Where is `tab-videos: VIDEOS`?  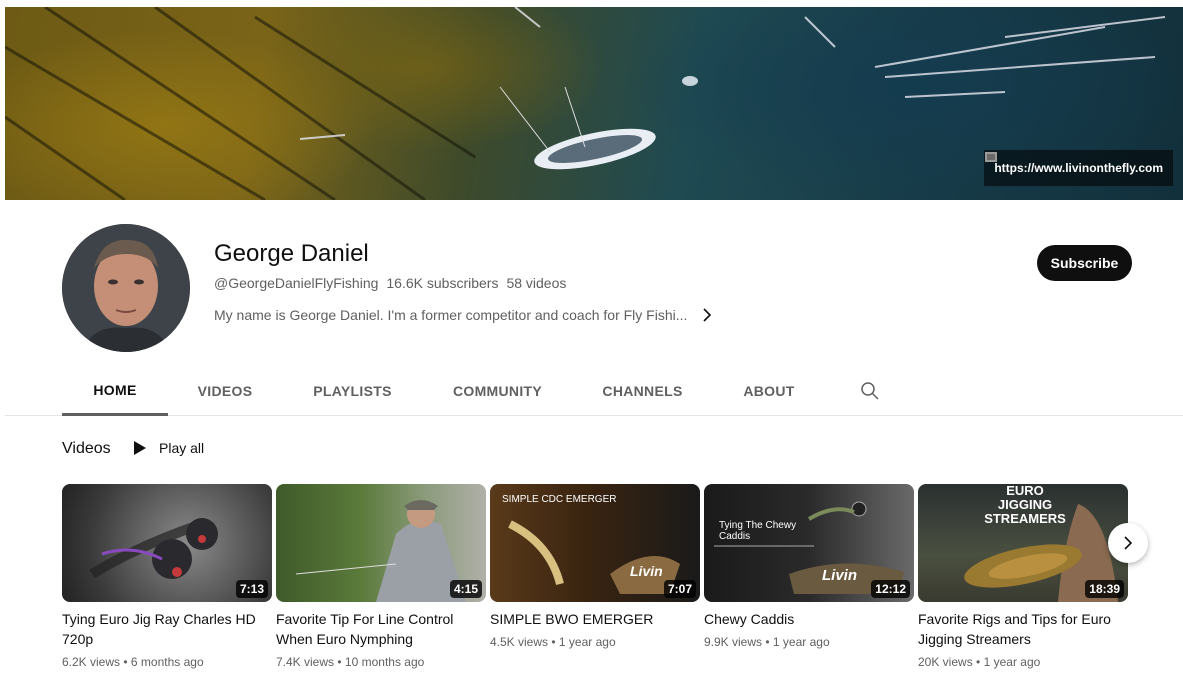
tab-videos: VIDEOS is located at coordinates (225, 391).